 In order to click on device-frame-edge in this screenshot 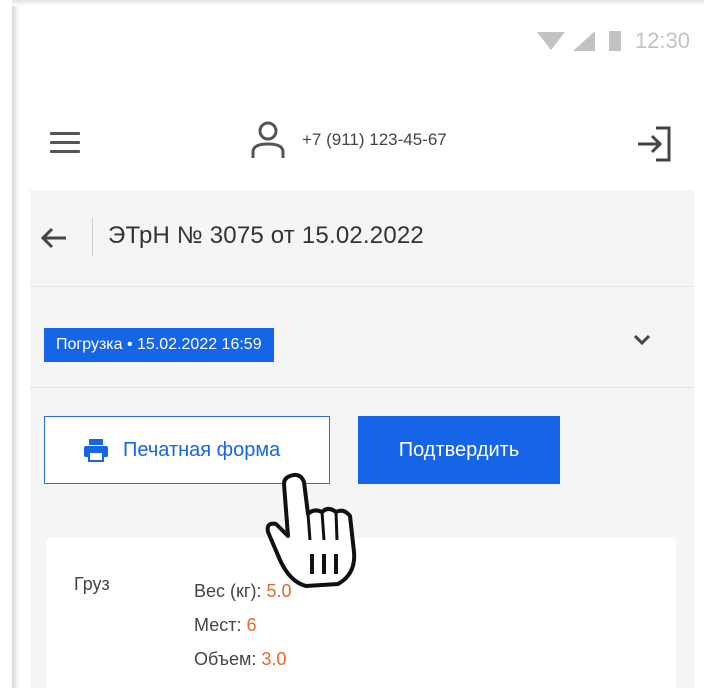, I will do `click(16, 344)`.